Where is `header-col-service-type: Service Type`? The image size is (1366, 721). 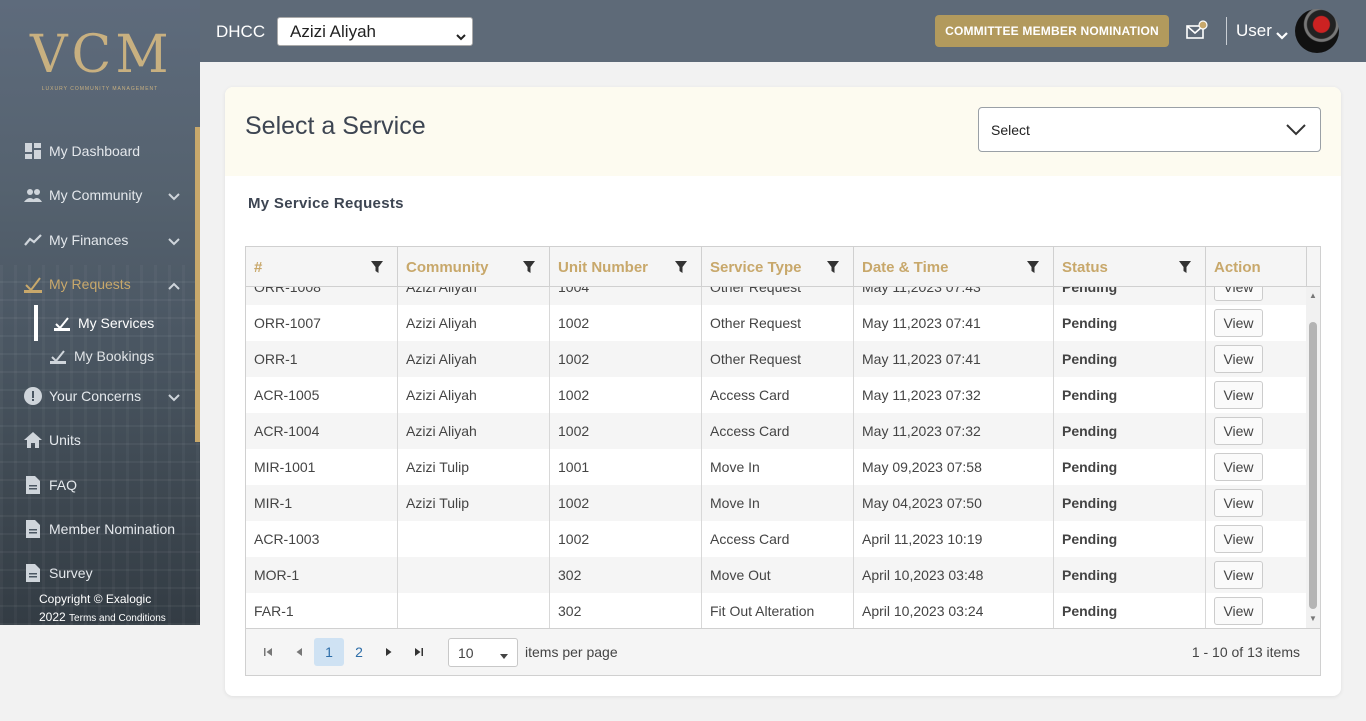
header-col-service-type: Service Type is located at coordinates (778, 267).